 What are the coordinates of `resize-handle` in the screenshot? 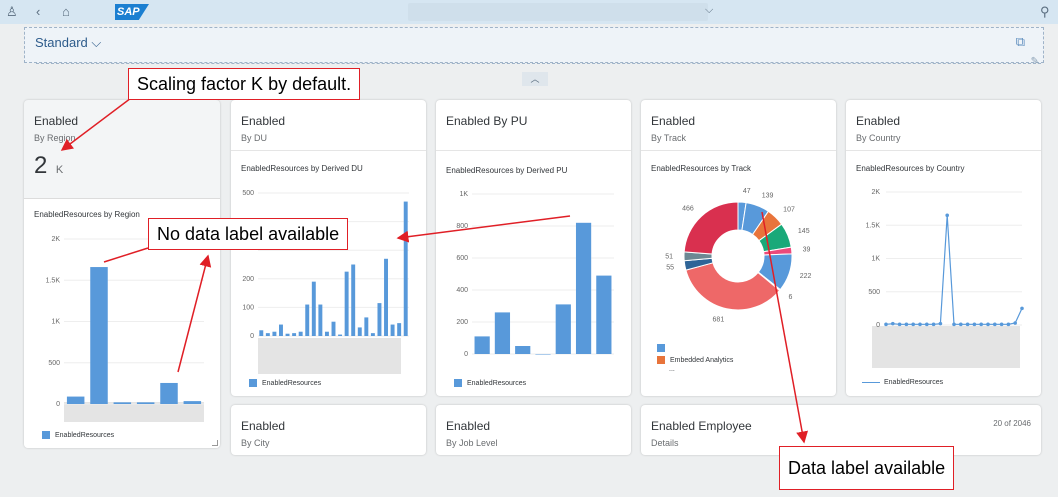 It's located at (215, 443).